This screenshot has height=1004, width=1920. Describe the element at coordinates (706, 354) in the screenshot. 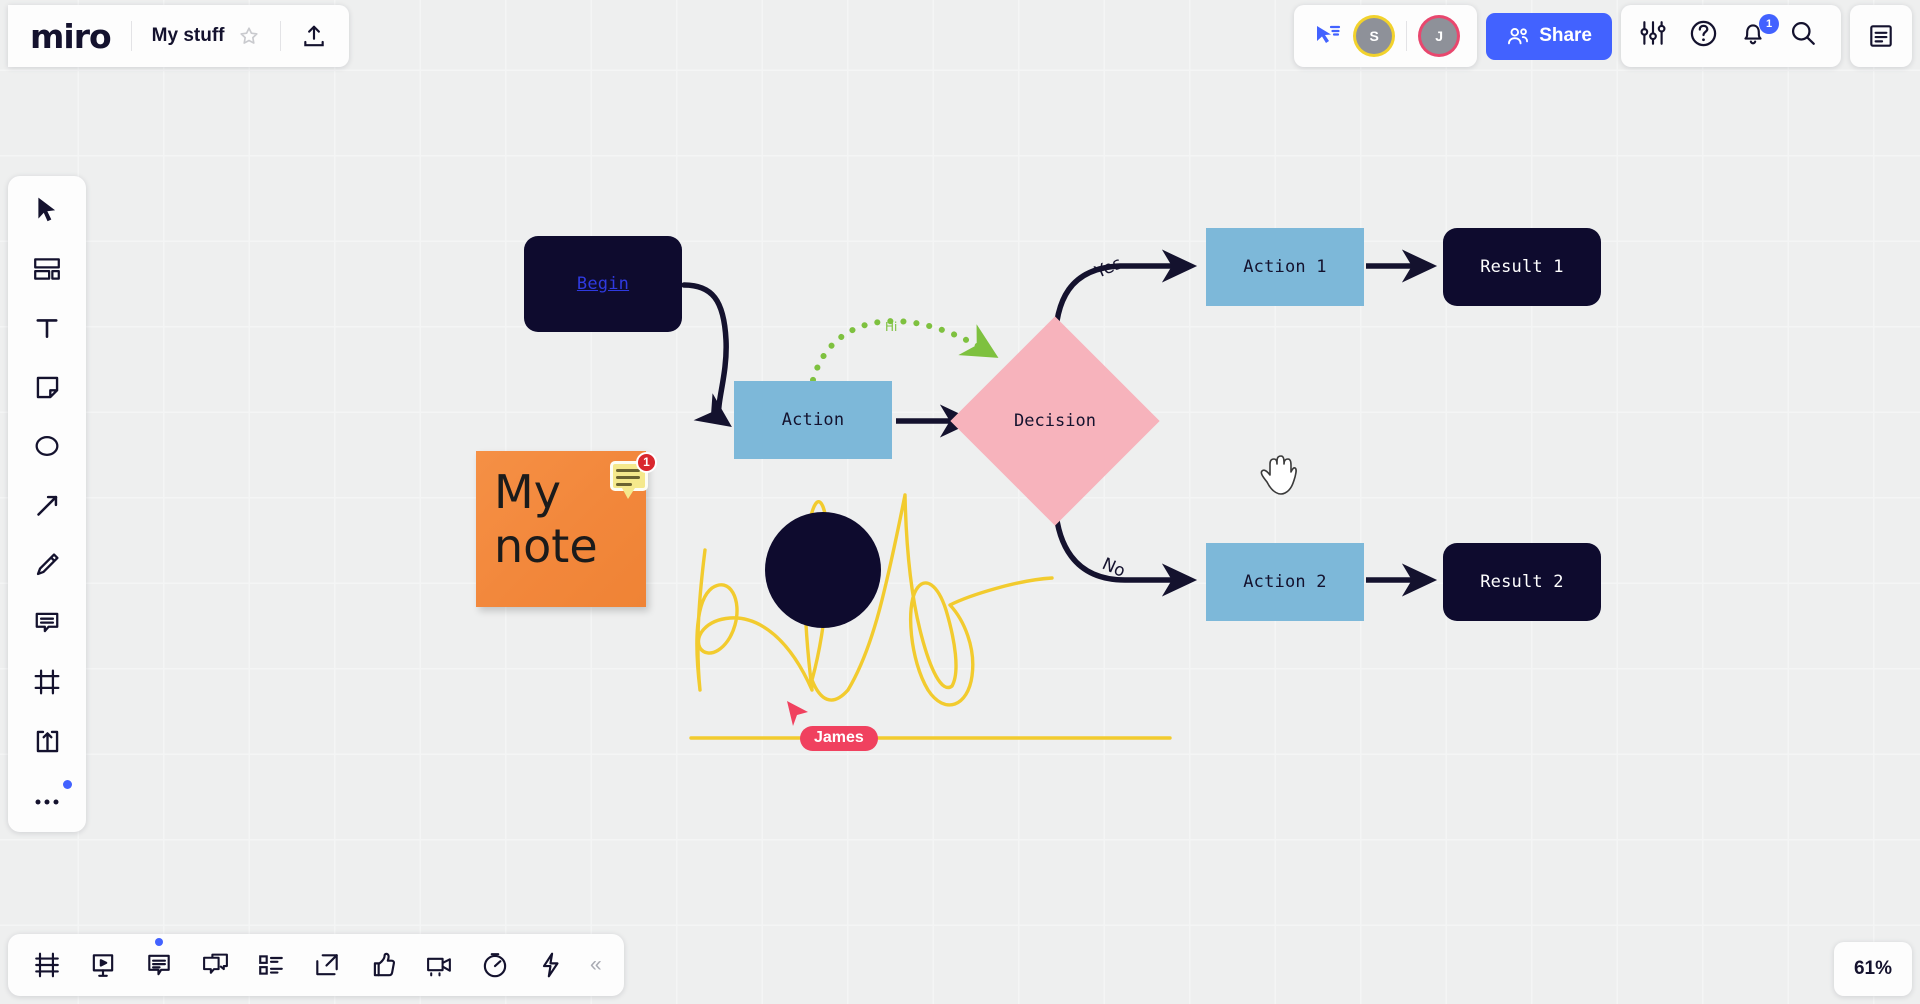

I see `connector-begin-to-action` at that location.